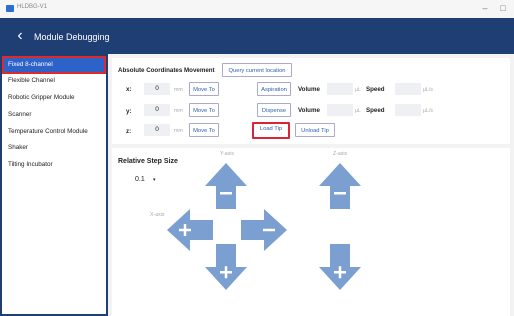 This screenshot has width=514, height=316. I want to click on x-plus-arrow-icon, so click(190, 230).